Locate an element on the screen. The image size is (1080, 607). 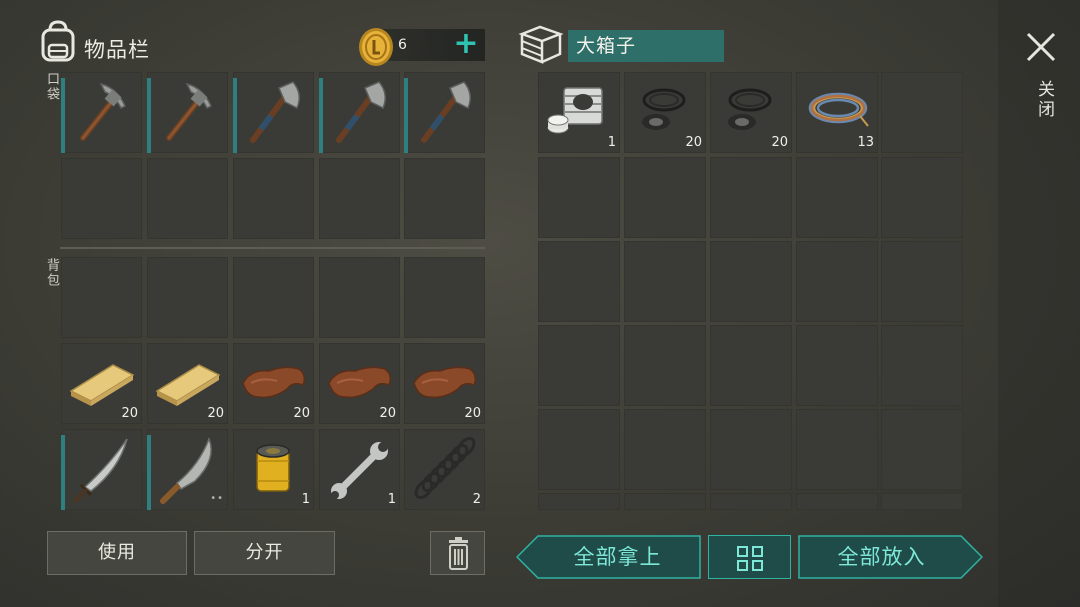
slot-filter: 1 is located at coordinates (273, 469).